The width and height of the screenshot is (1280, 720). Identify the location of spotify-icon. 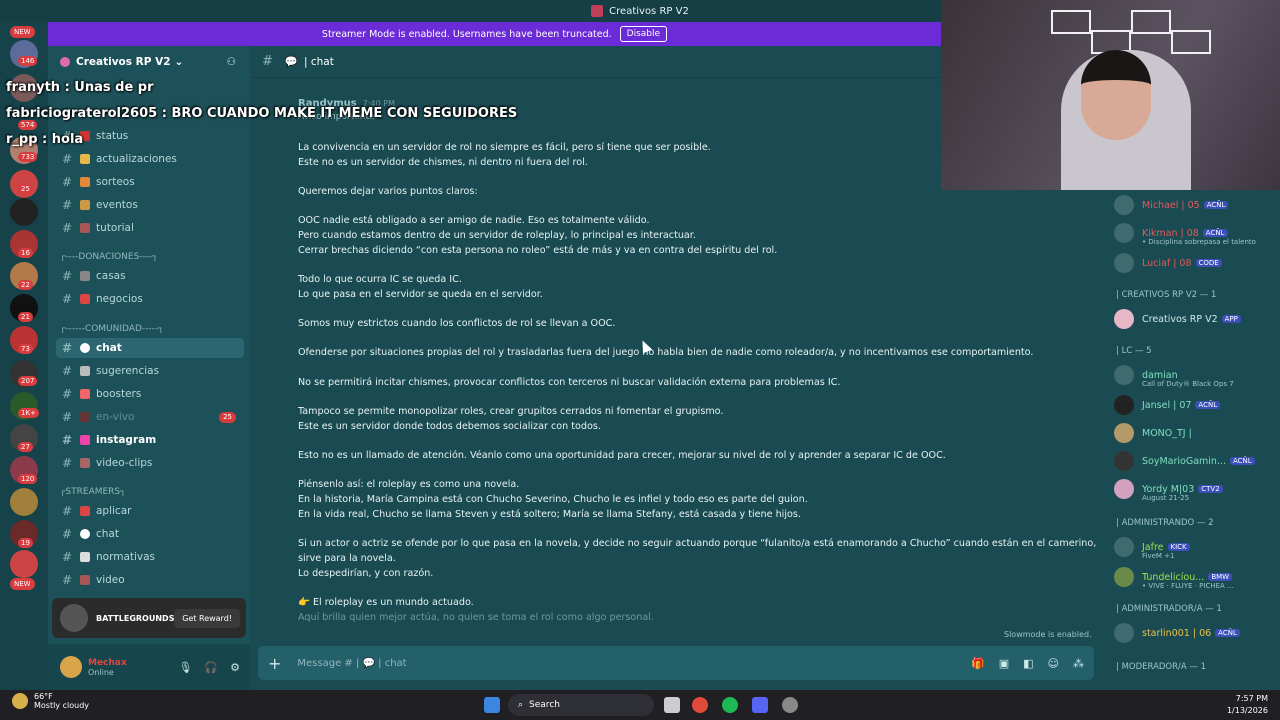
(730, 705).